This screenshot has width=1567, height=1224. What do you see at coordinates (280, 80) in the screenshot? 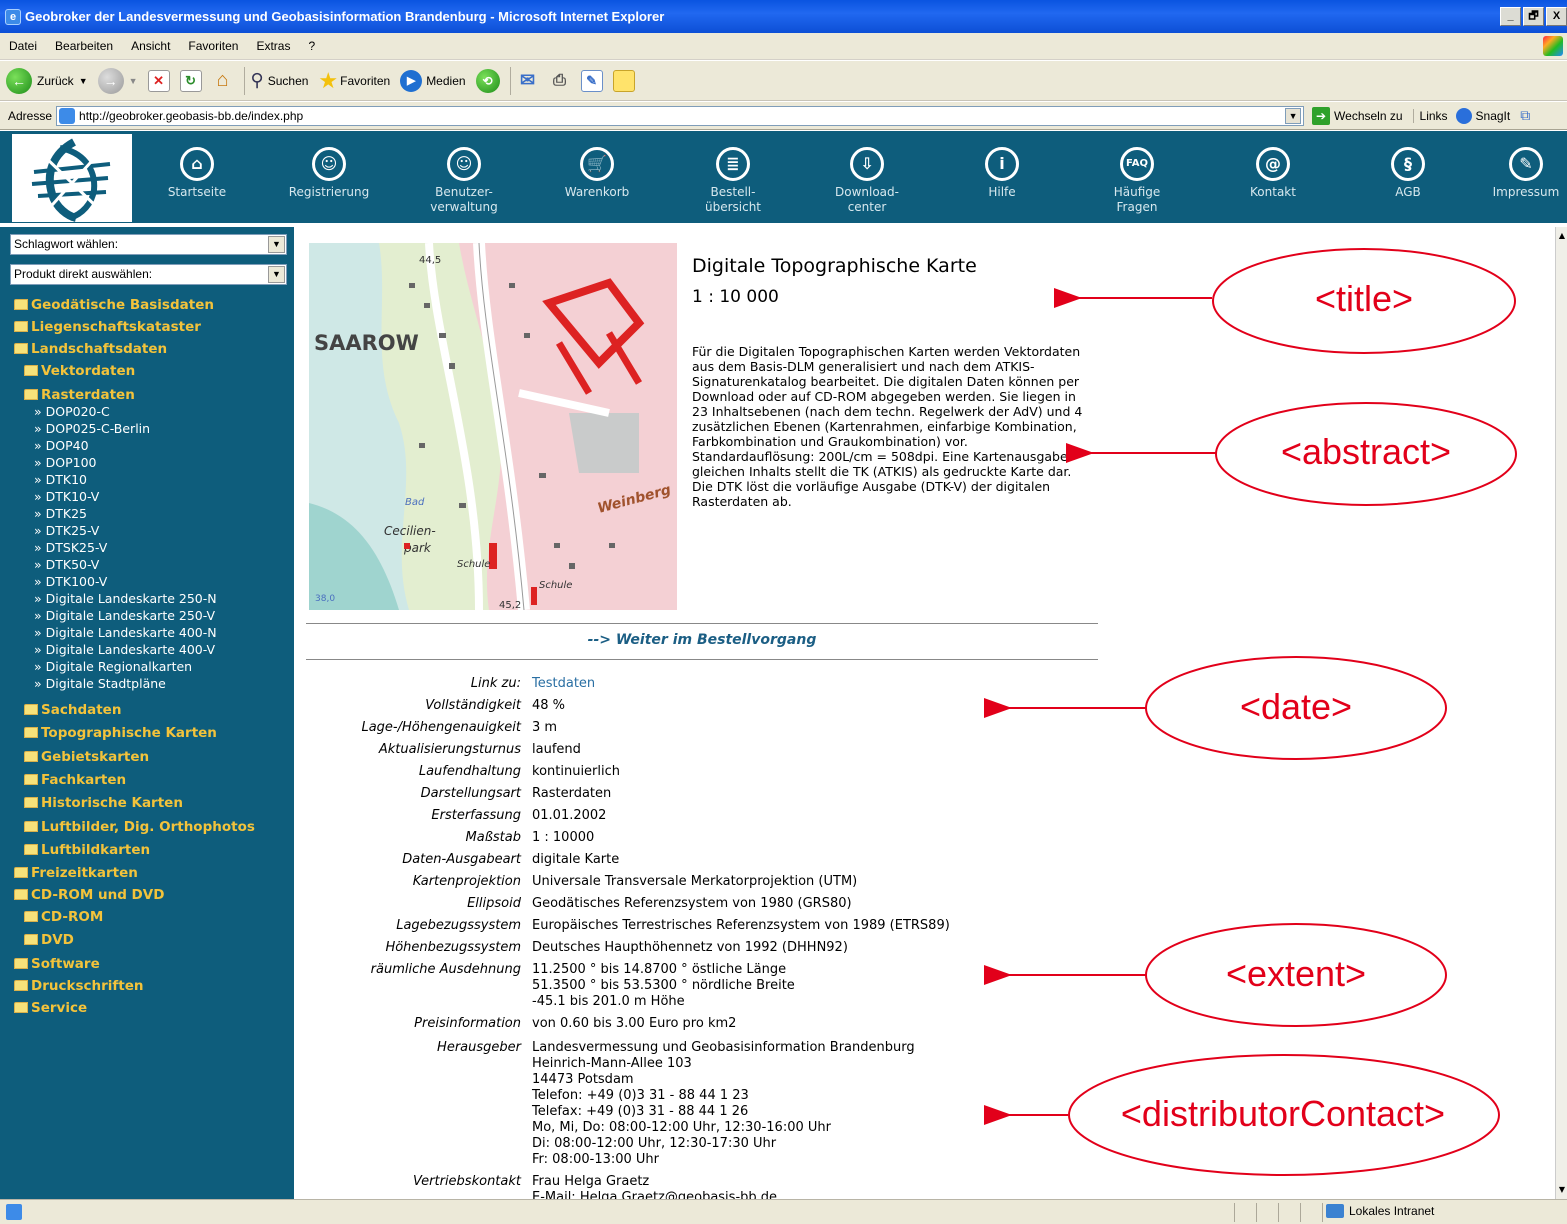
I see `search-button: ⚲ Suchen` at bounding box center [280, 80].